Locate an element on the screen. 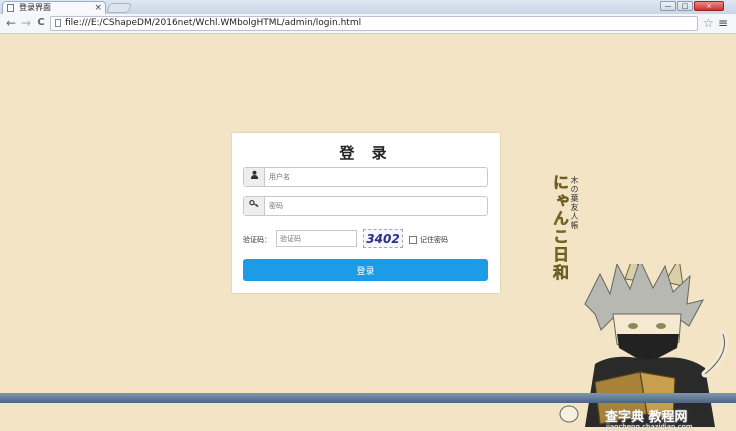 The height and width of the screenshot is (431, 736). captcha-input is located at coordinates (316, 238).